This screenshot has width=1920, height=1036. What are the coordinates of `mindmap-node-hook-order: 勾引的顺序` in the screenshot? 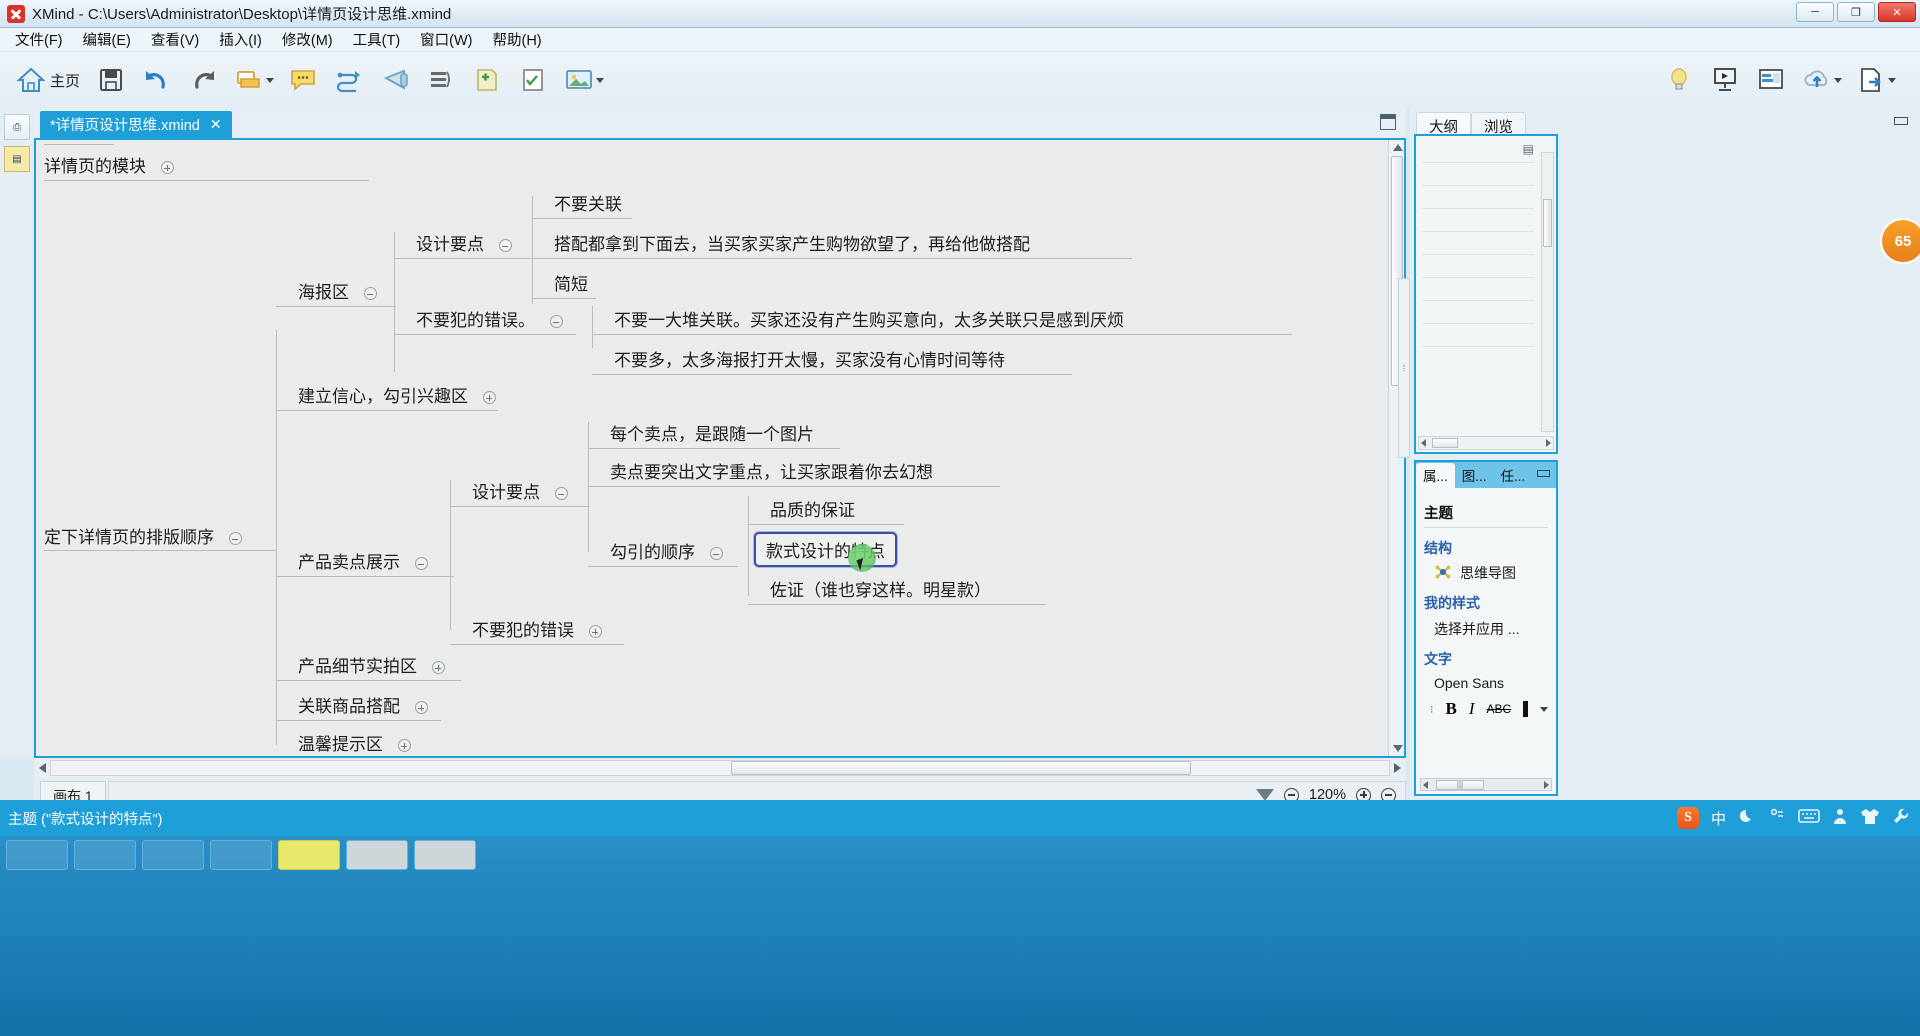 It's located at (666, 550).